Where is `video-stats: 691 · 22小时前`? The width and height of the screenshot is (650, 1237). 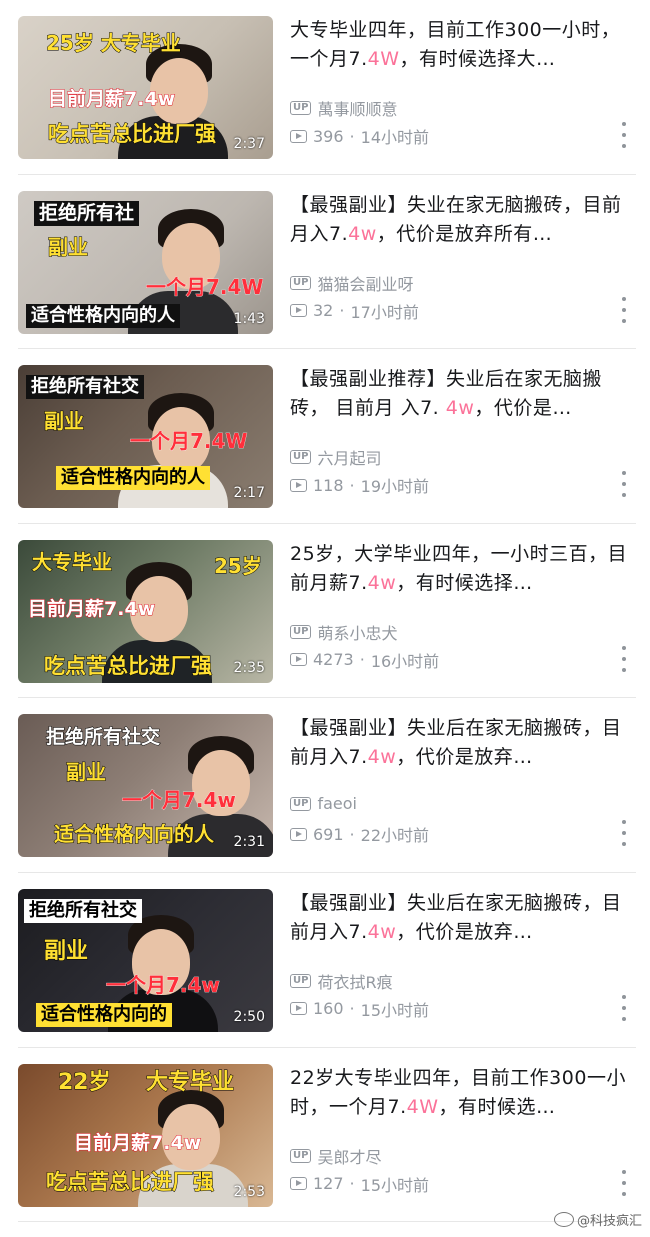 video-stats: 691 · 22小时前 is located at coordinates (359, 834).